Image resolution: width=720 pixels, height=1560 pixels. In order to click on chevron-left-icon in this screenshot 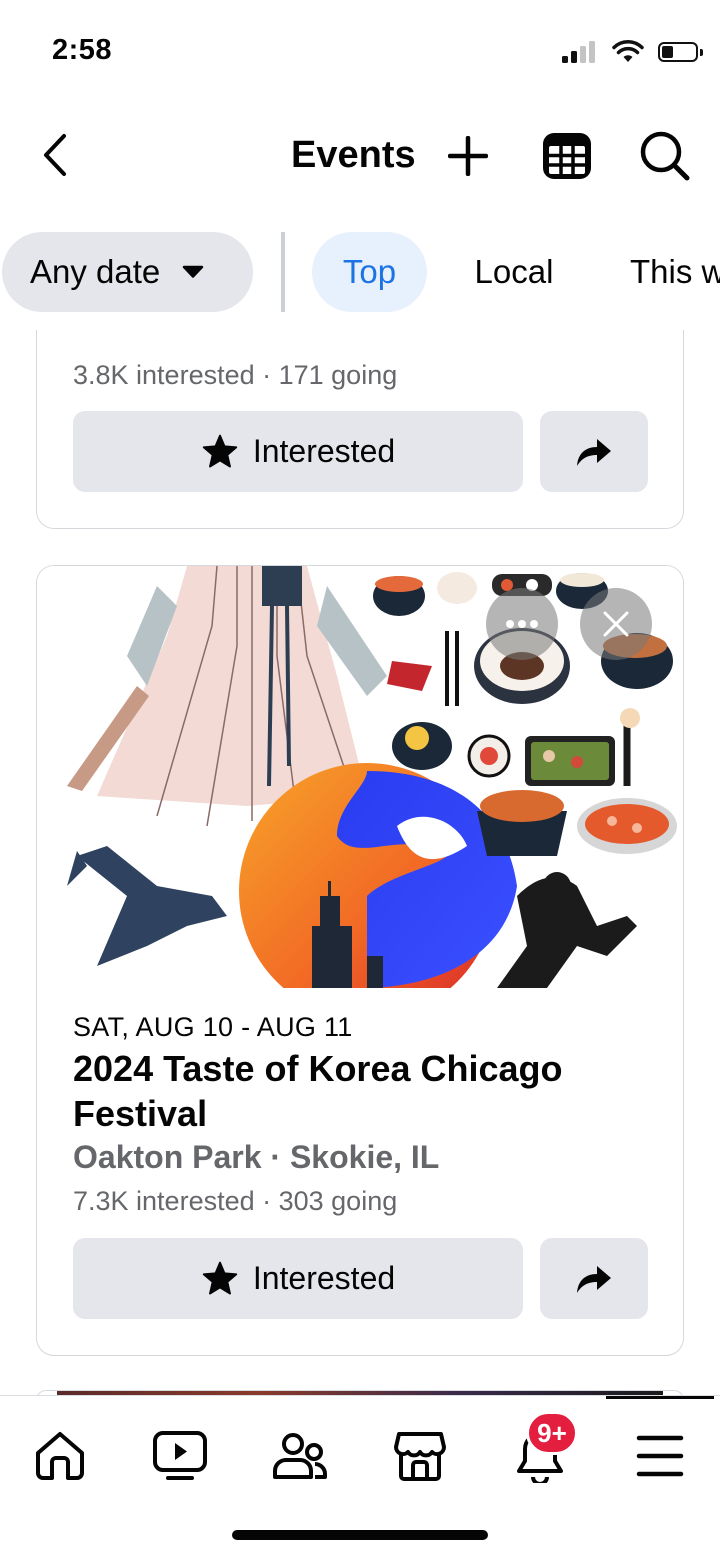, I will do `click(55, 155)`.